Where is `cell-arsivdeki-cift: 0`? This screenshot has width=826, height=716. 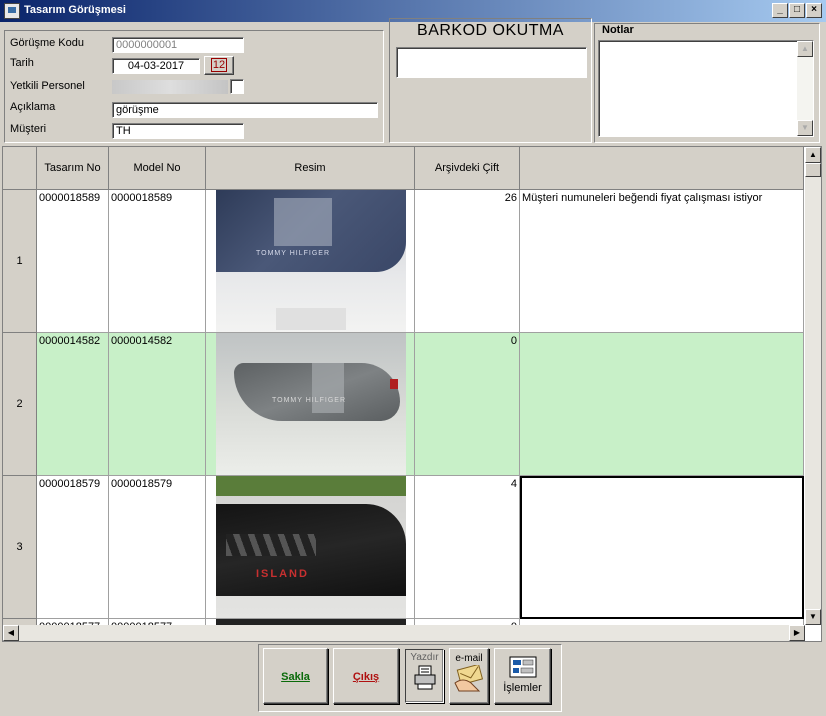
cell-arsivdeki-cift: 0 is located at coordinates (467, 404).